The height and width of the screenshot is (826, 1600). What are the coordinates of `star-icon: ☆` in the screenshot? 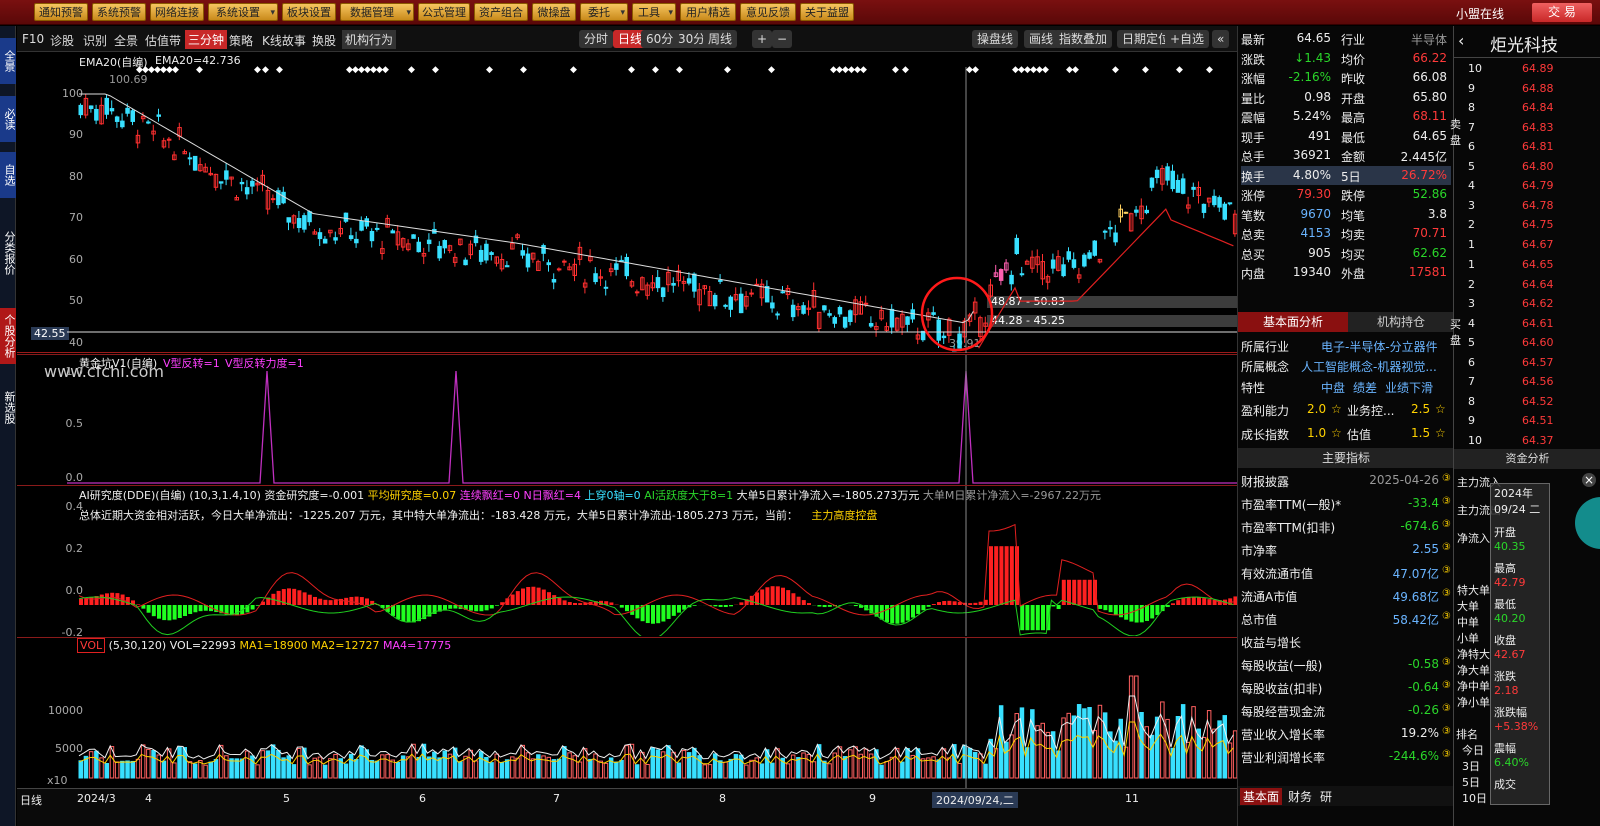 It's located at (1440, 433).